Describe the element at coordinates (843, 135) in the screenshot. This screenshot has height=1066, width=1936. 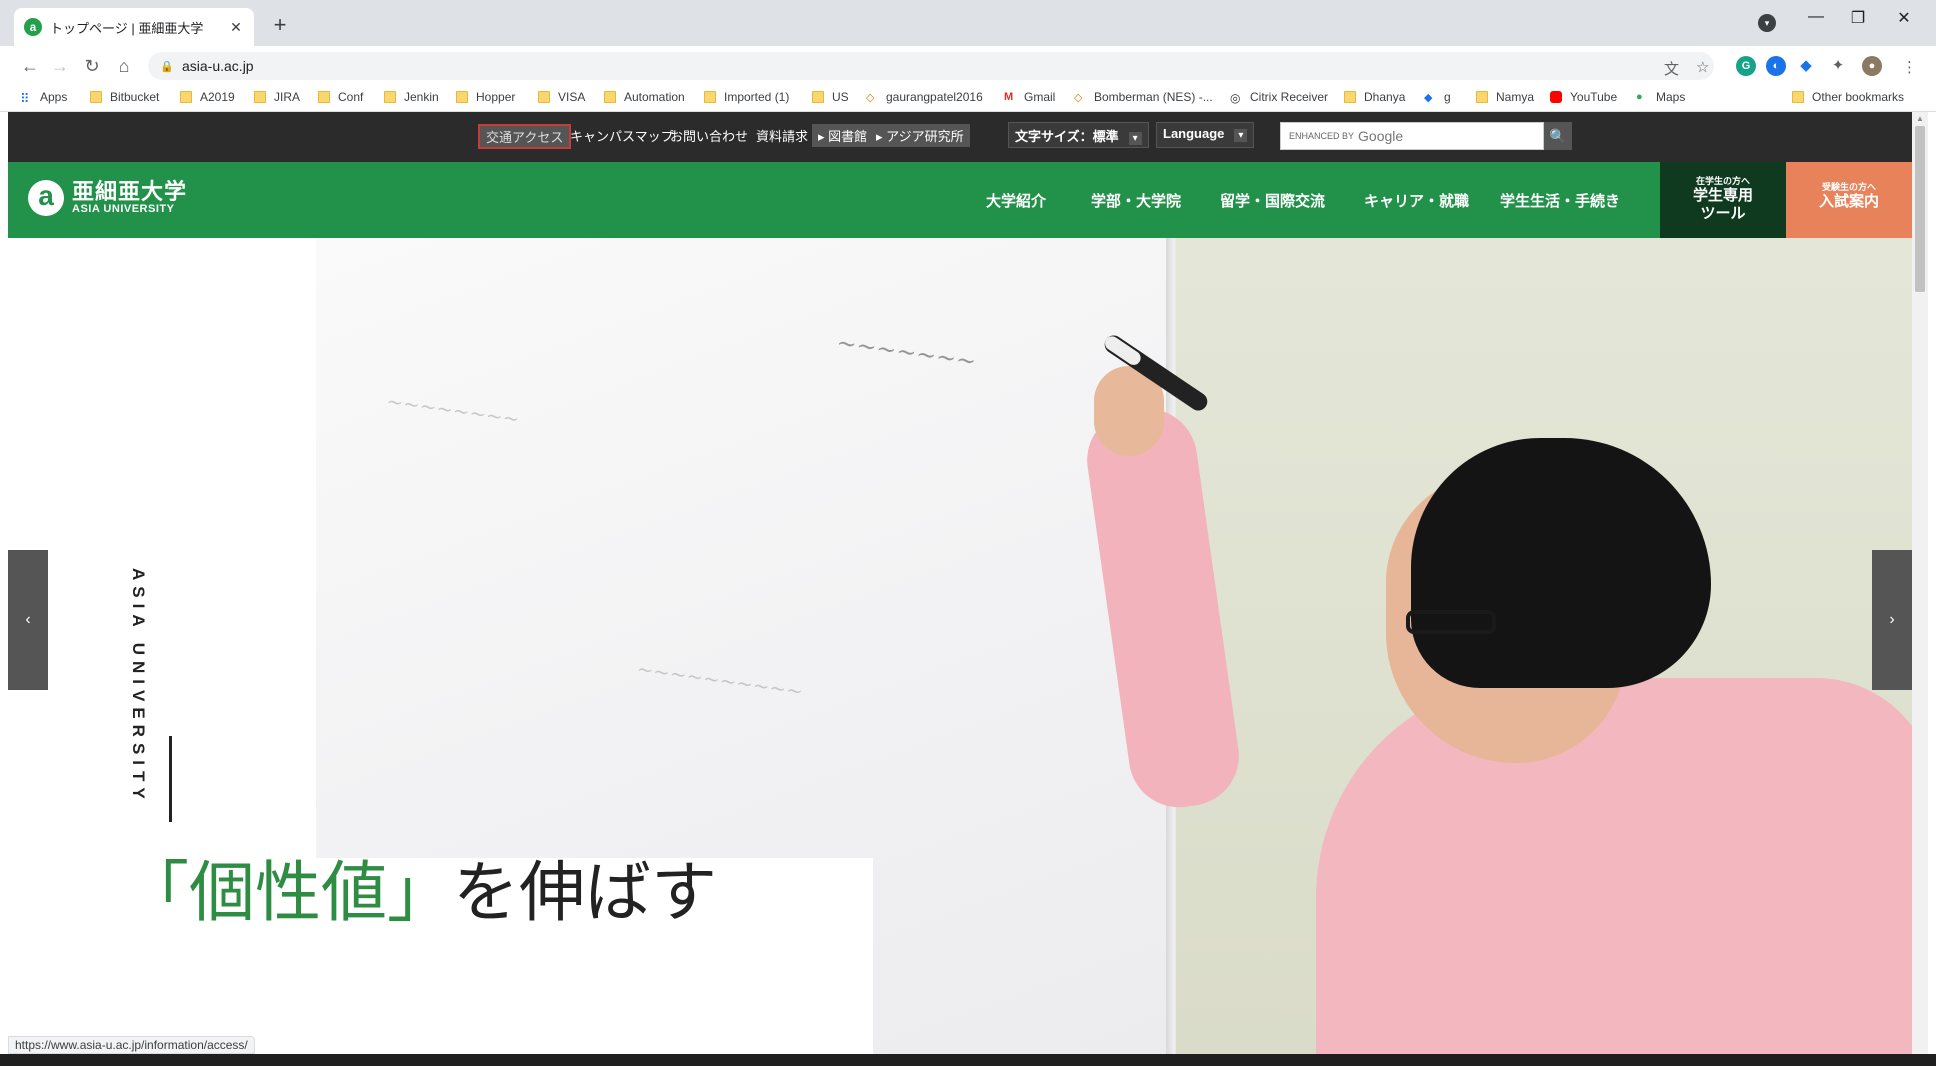
I see `link-library: ▸ 図書館` at that location.